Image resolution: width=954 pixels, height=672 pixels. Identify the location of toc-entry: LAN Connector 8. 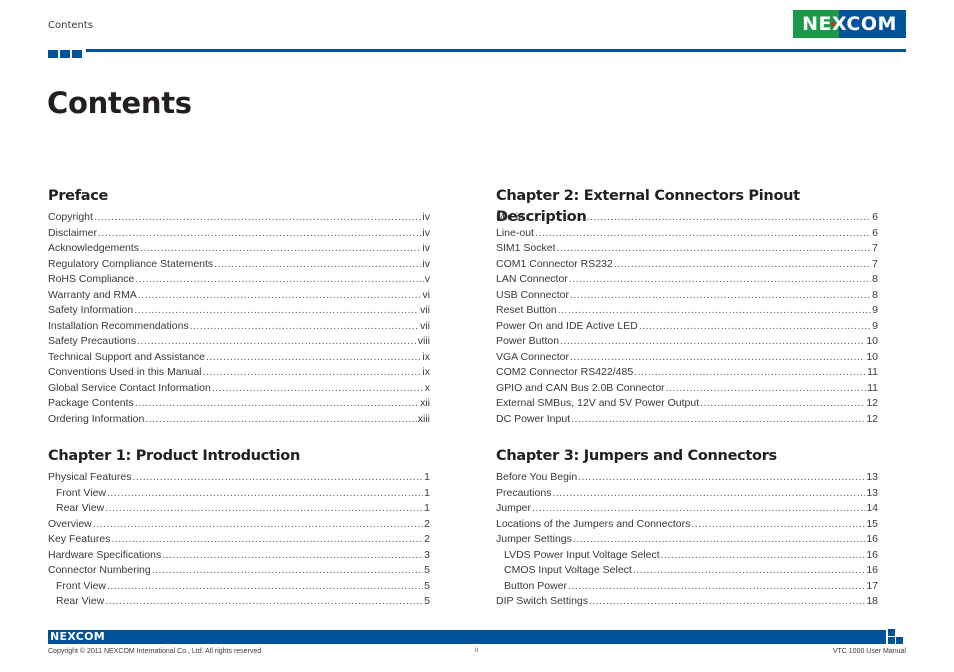
(687, 280).